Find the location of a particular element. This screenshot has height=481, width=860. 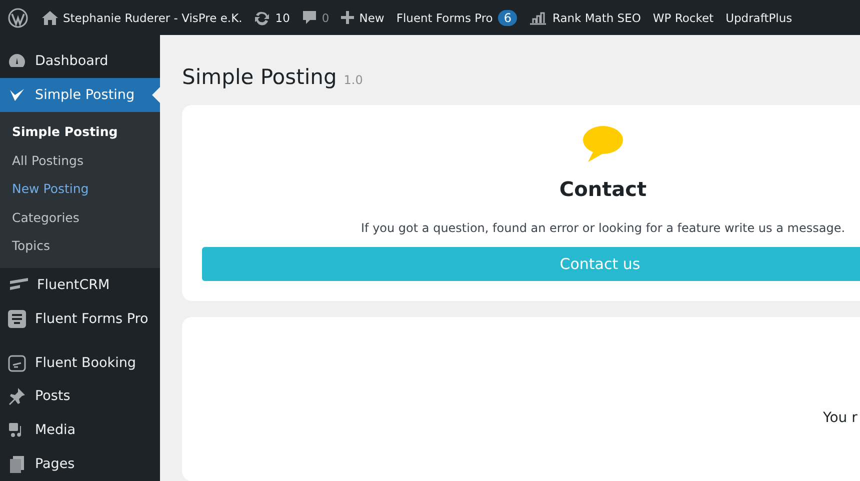

admin-bar-link: WP Rocket is located at coordinates (683, 17).